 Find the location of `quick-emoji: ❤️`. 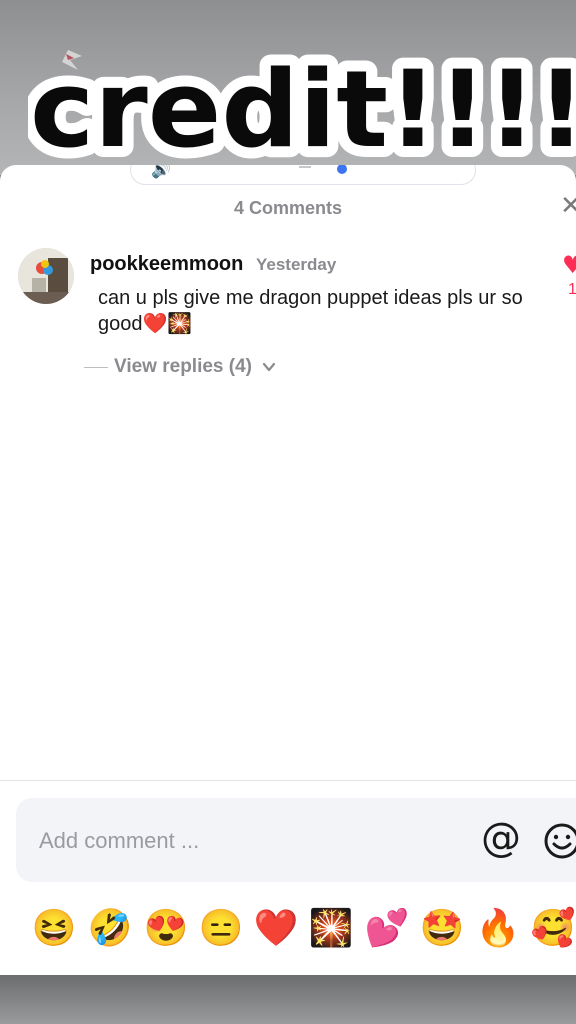

quick-emoji: ❤️ is located at coordinates (276, 928).